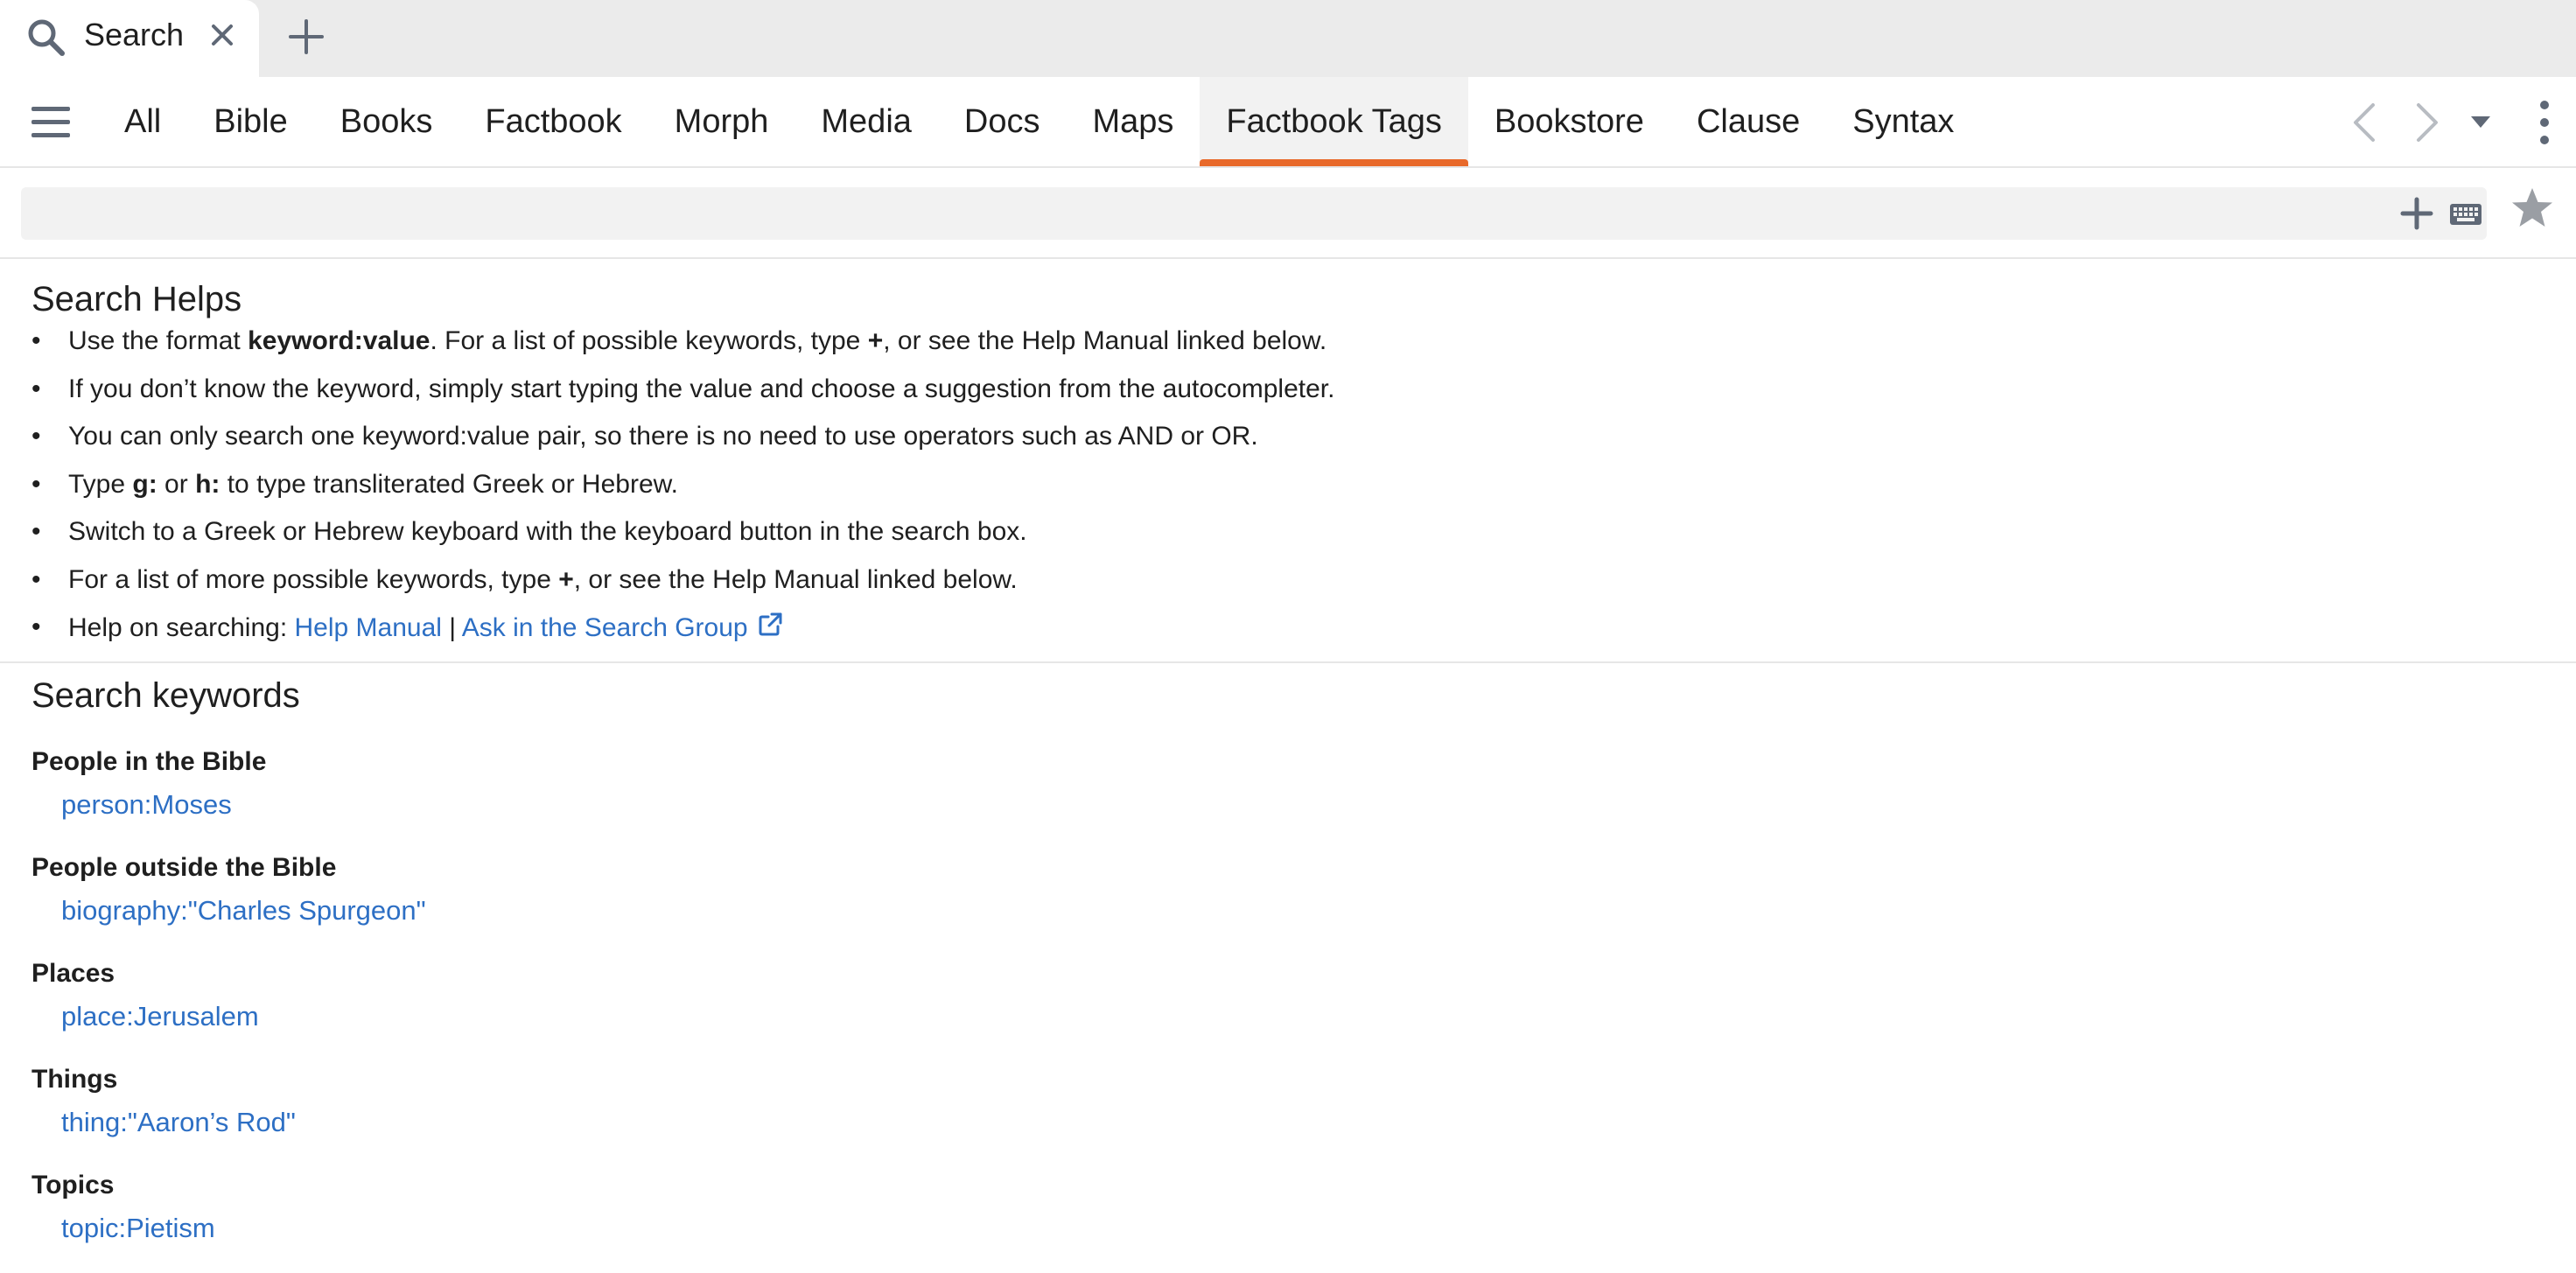  I want to click on tab-books: Books, so click(386, 121).